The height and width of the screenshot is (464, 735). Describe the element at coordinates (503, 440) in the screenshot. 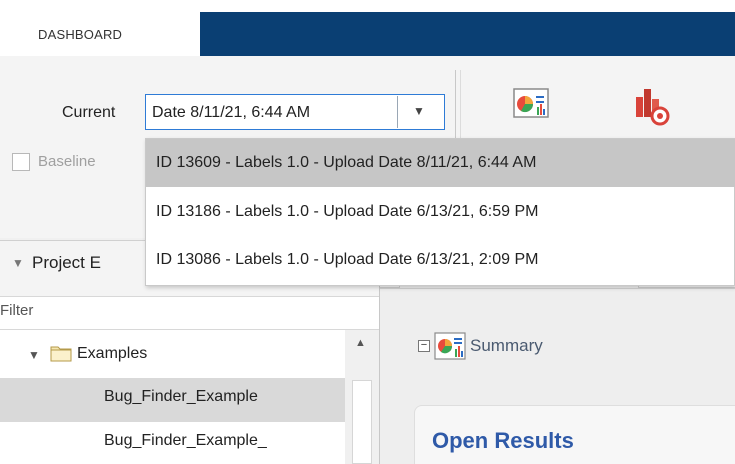

I see `open-results-title: Open Results` at that location.